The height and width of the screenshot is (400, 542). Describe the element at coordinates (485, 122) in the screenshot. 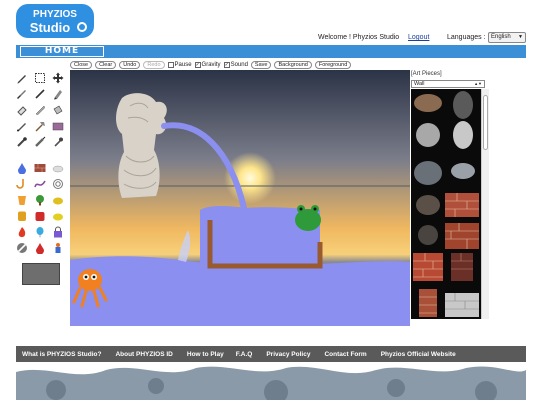

I see `art-panel-scroll-thumb` at that location.